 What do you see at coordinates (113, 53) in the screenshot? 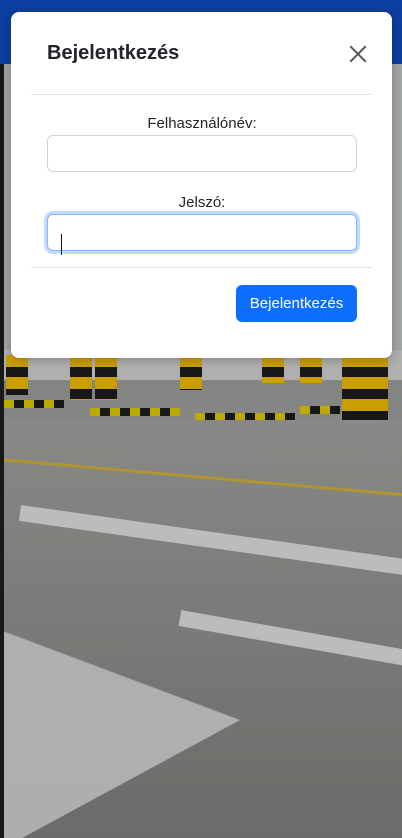
I see `modal-title: Bejelentkezés` at bounding box center [113, 53].